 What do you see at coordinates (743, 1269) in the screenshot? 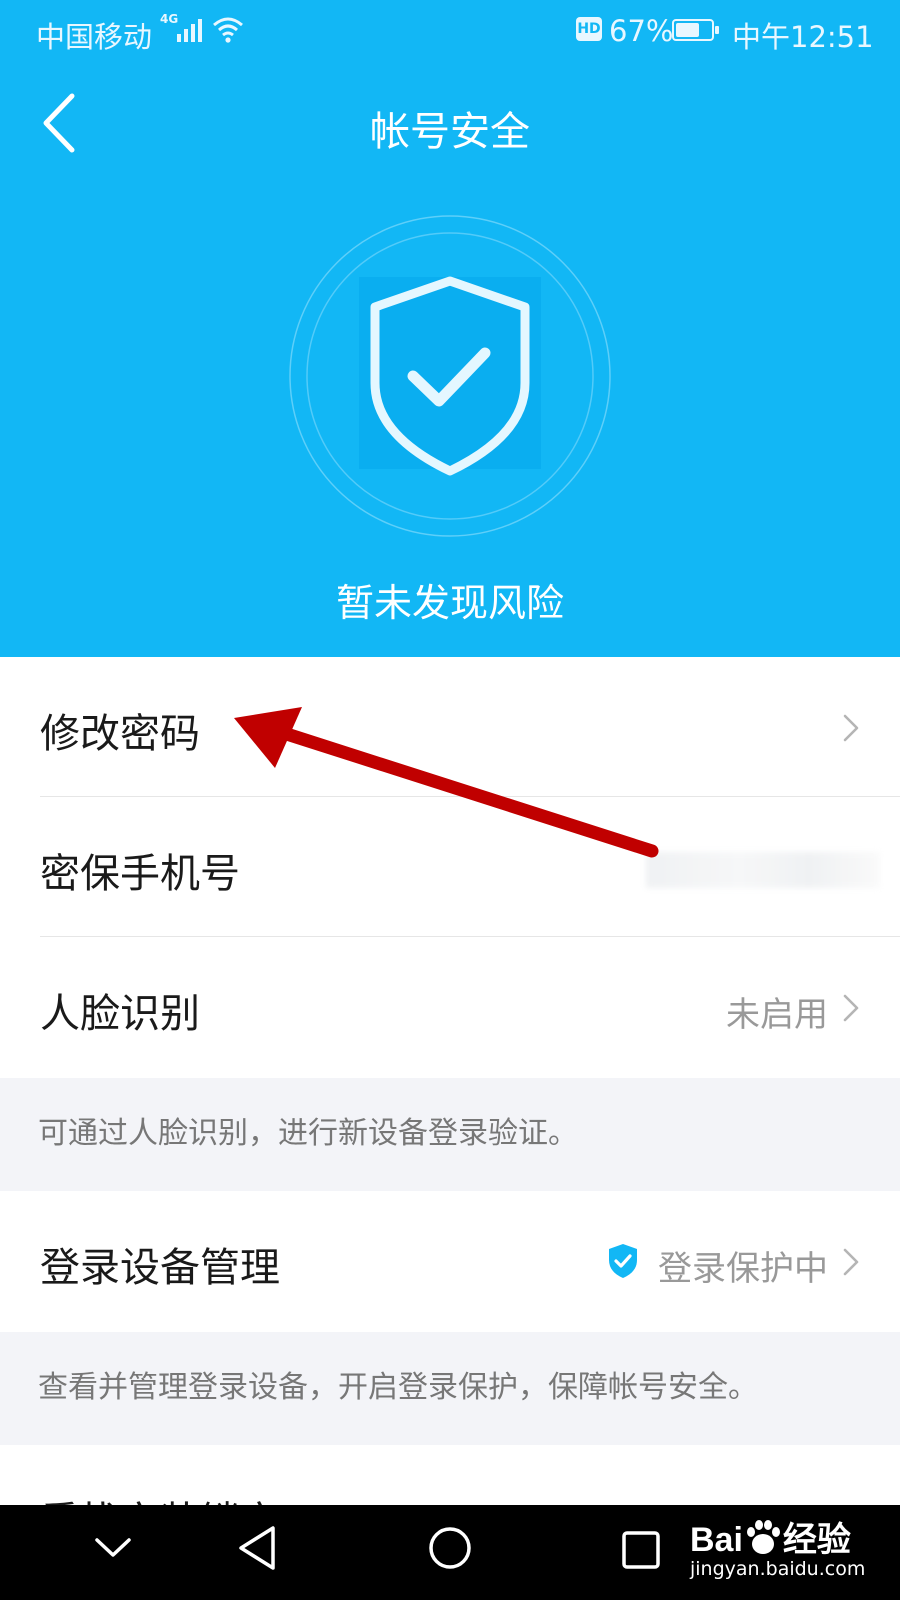
I see `login-protection-status: 登录保护中` at bounding box center [743, 1269].